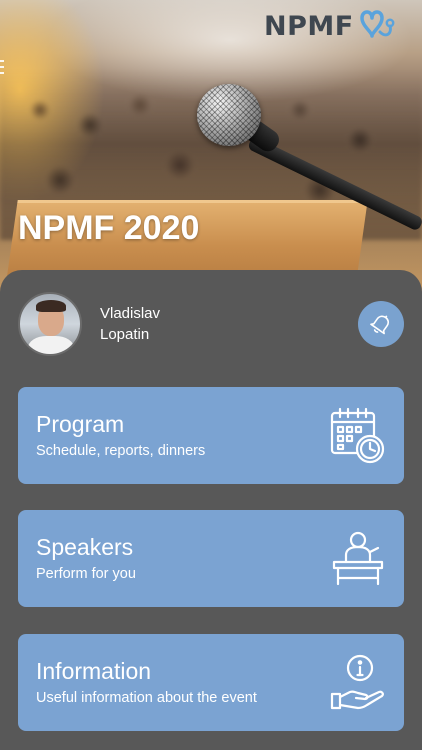 This screenshot has width=422, height=750. I want to click on information-card-title: Information, so click(94, 671).